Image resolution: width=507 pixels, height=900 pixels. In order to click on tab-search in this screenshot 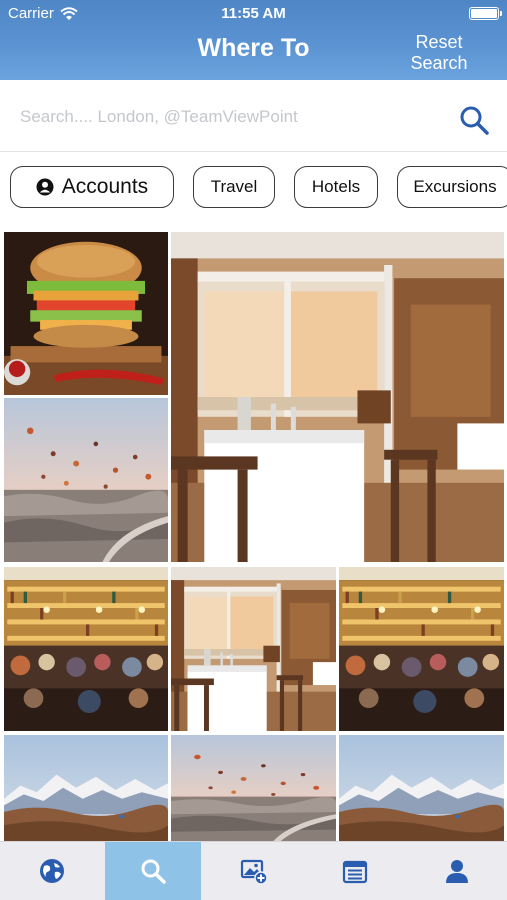, I will do `click(153, 871)`.